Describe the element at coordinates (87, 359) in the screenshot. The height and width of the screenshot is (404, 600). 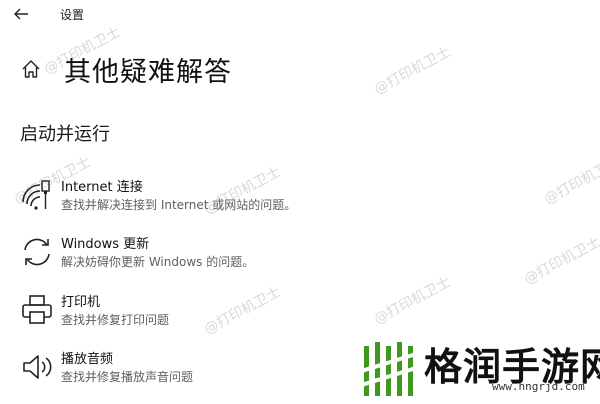
I see `item-name: 播放音频` at that location.